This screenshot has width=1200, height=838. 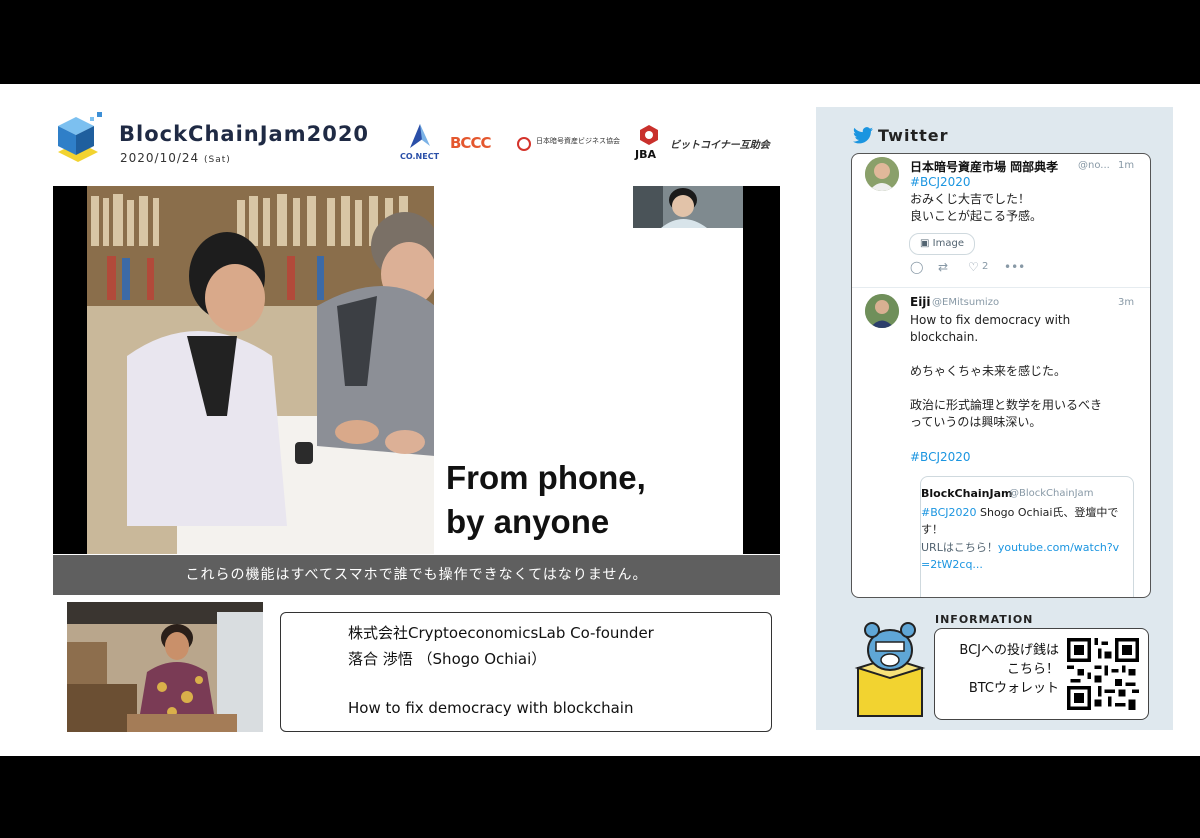 I want to click on image-icon: ▣, so click(x=926, y=243).